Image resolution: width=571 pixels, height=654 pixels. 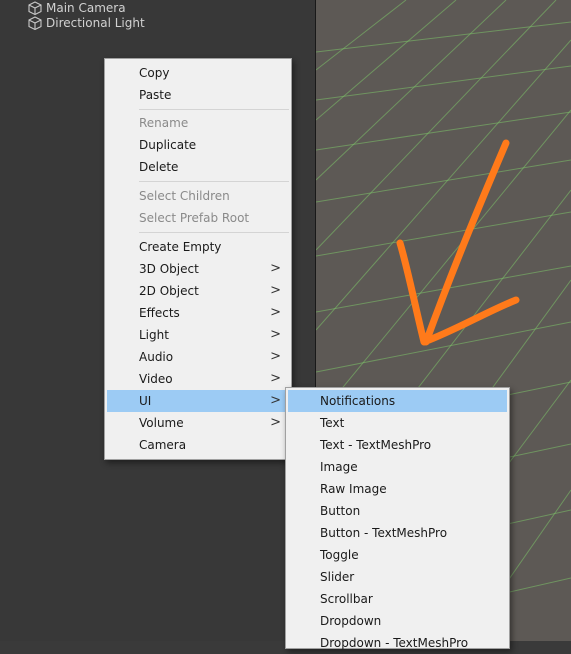 I want to click on menu-item-label: Create Empty, so click(x=180, y=247).